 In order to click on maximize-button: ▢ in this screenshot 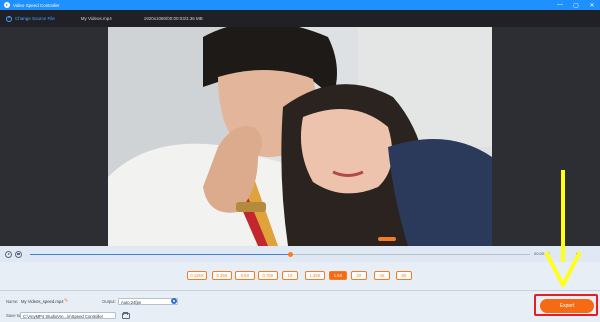, I will do `click(576, 5)`.